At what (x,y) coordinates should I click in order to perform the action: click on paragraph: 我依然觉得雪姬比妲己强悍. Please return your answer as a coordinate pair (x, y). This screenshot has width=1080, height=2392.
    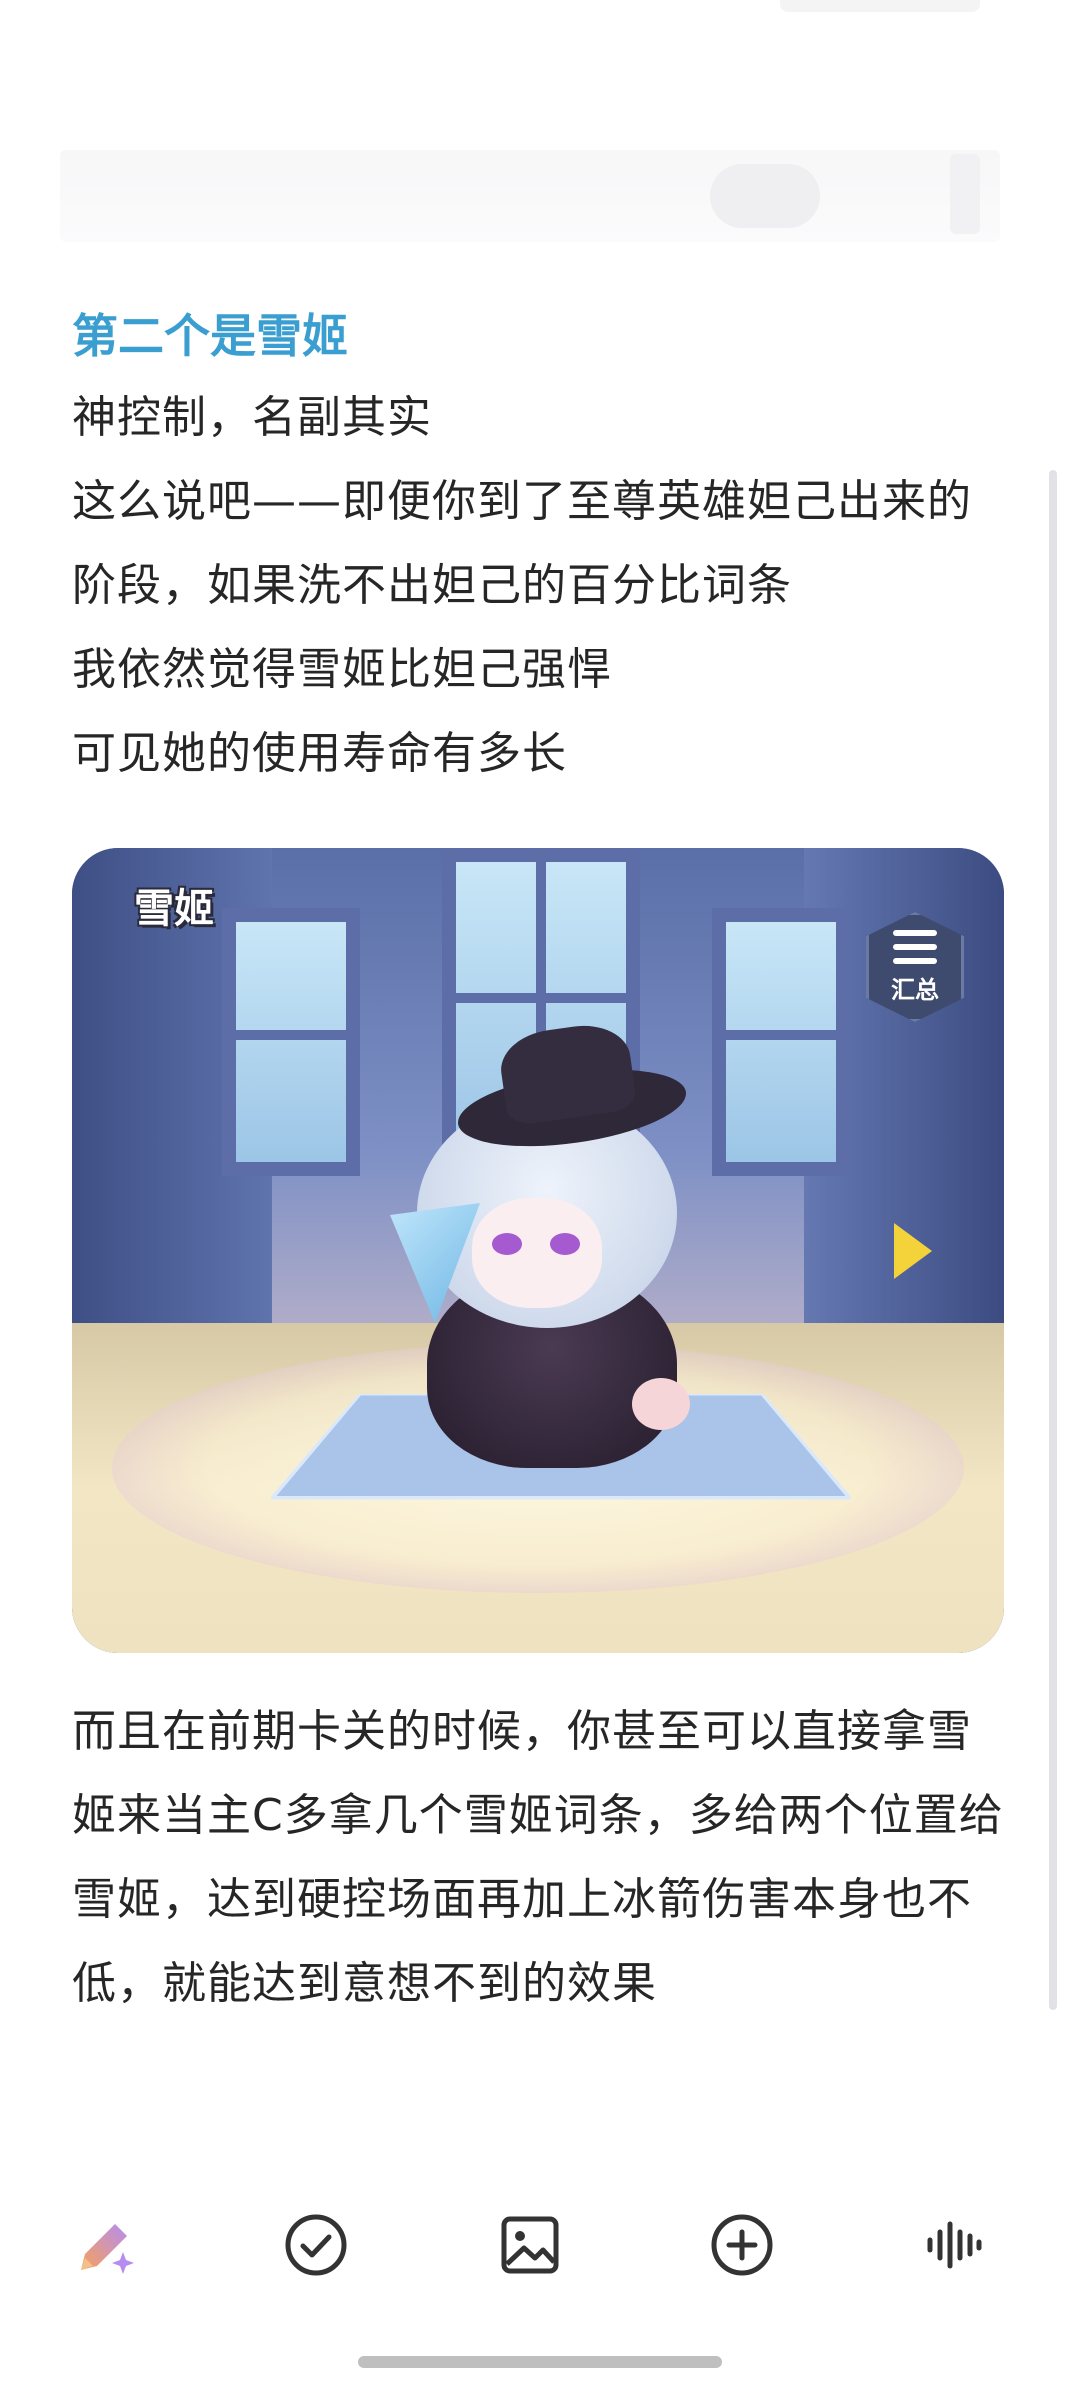
    Looking at the image, I should click on (342, 669).